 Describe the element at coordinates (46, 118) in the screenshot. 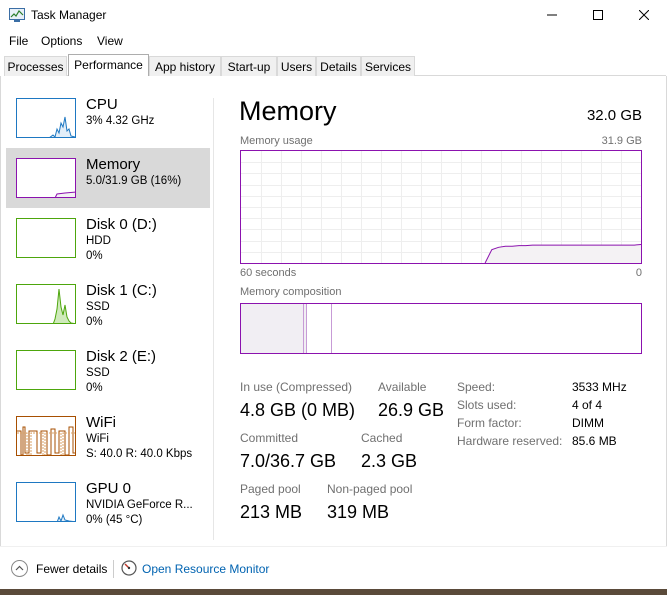

I see `cpu-thumbnail` at that location.